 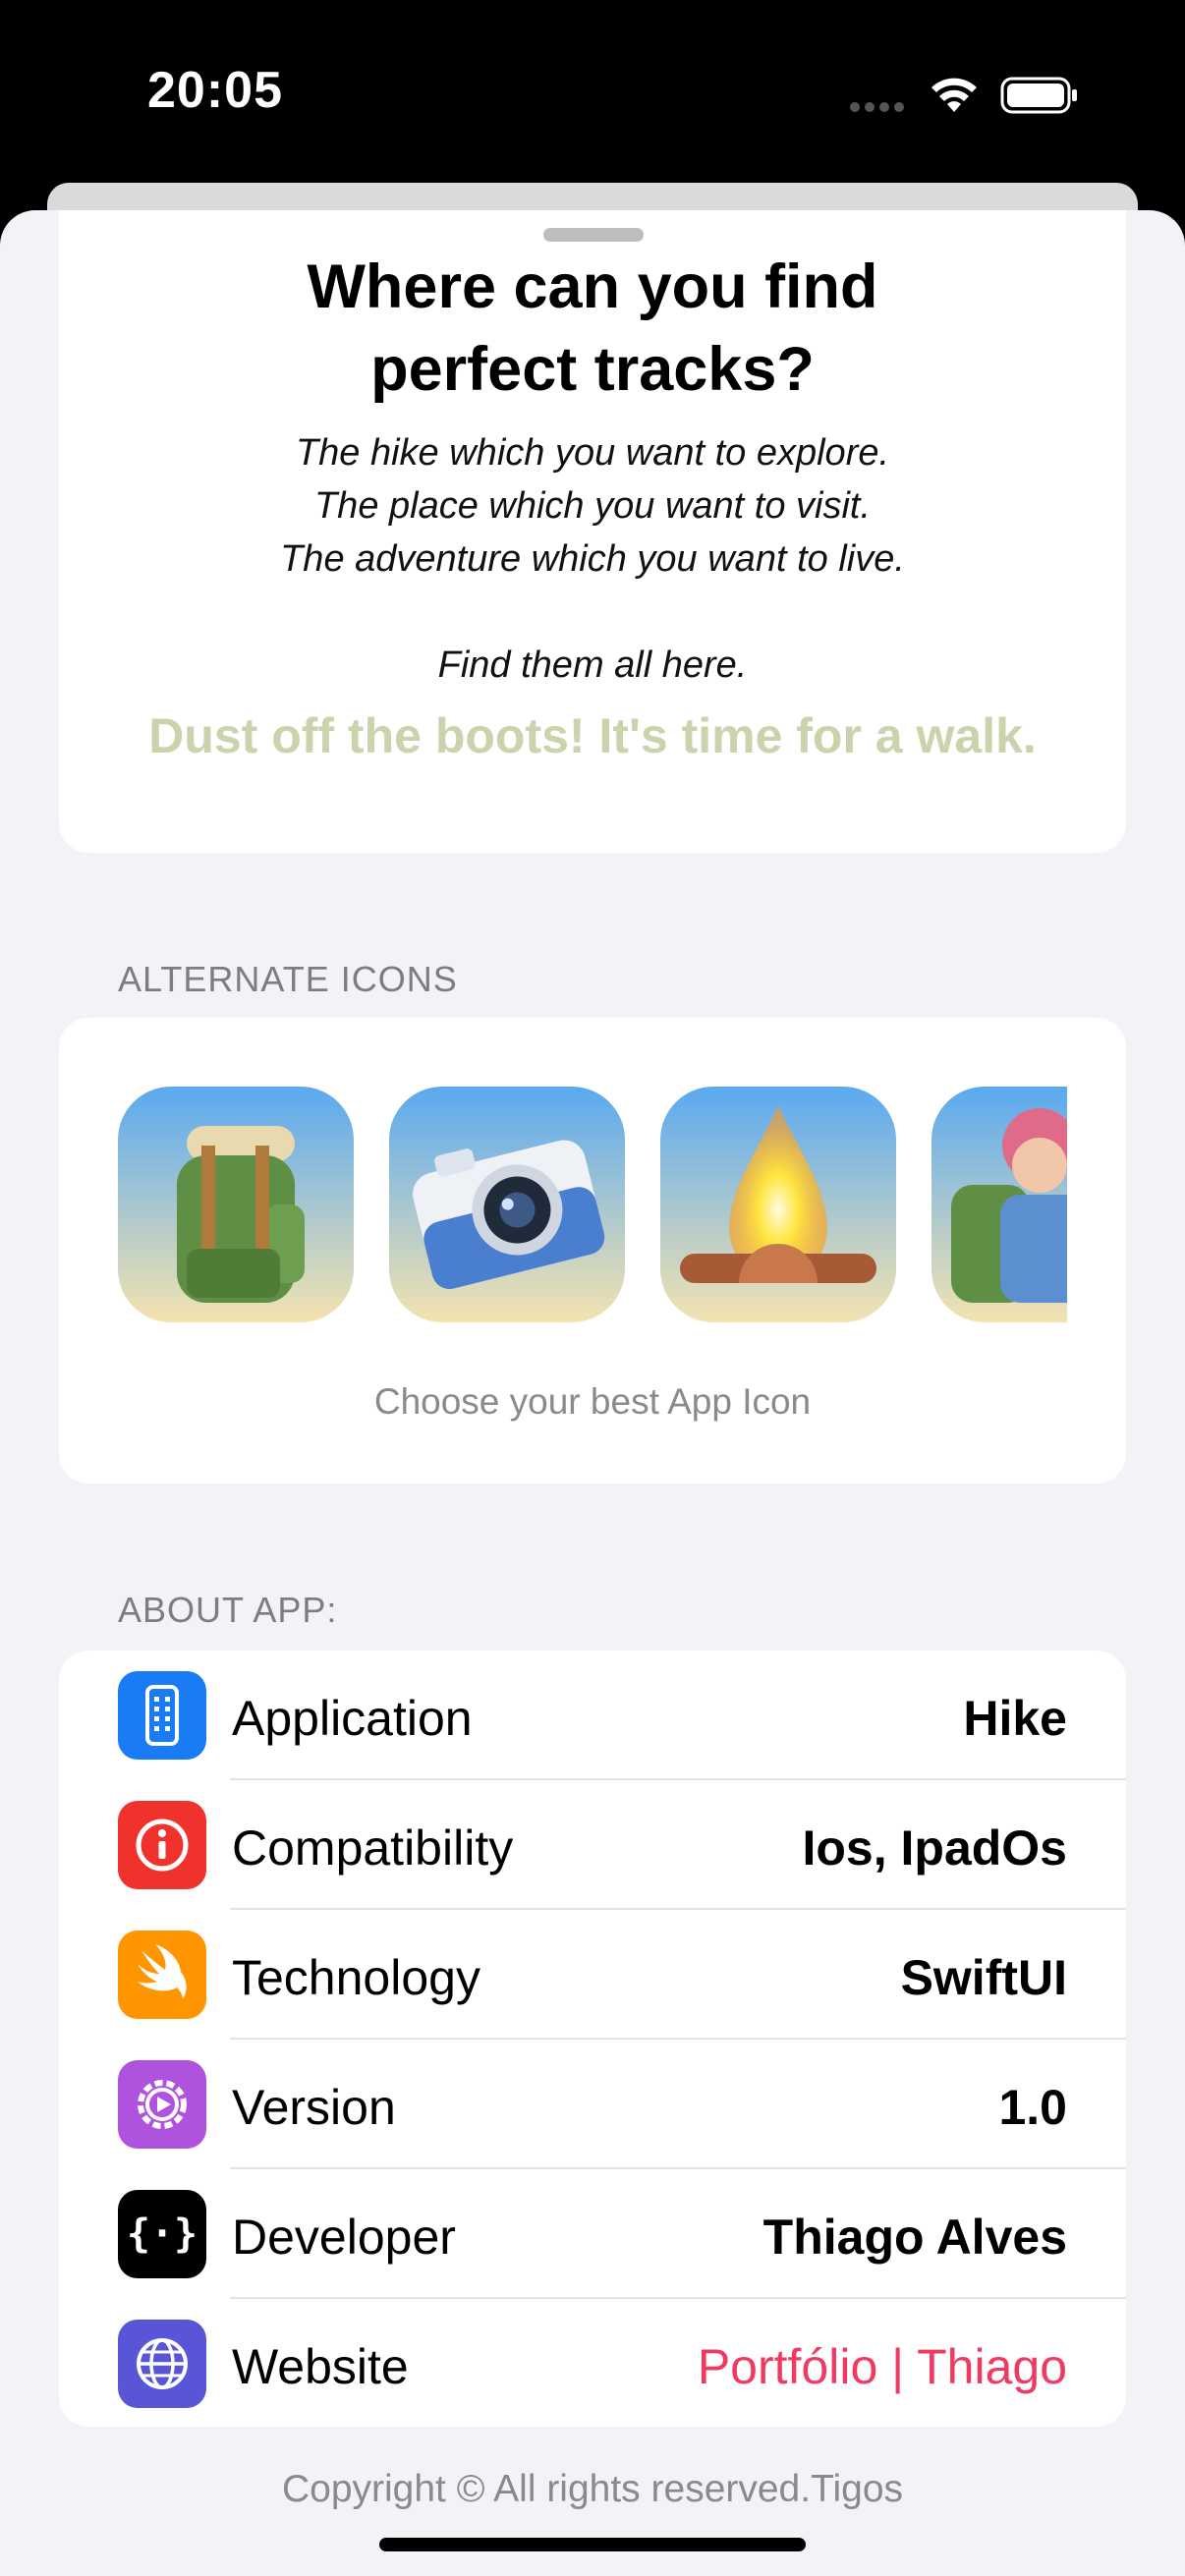 What do you see at coordinates (162, 2364) in the screenshot?
I see `globe-icon` at bounding box center [162, 2364].